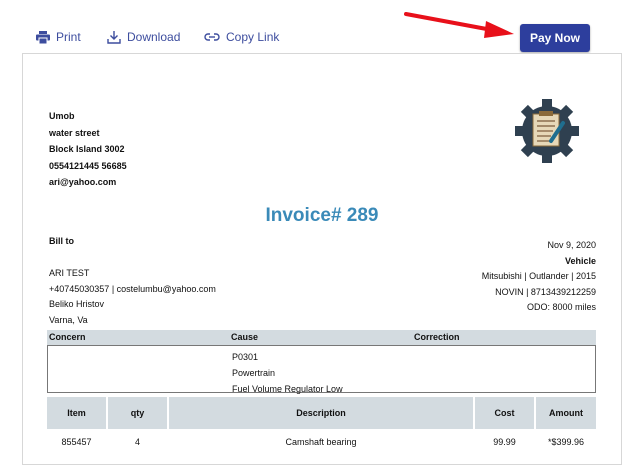 The image size is (630, 465). What do you see at coordinates (62, 116) in the screenshot?
I see `company-name: Umob` at bounding box center [62, 116].